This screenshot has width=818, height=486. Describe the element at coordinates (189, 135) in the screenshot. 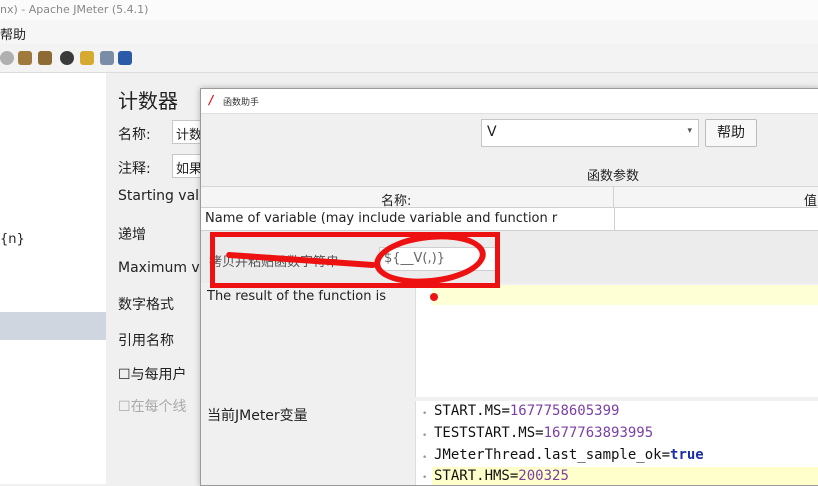

I see `name-field-value: 计数` at that location.